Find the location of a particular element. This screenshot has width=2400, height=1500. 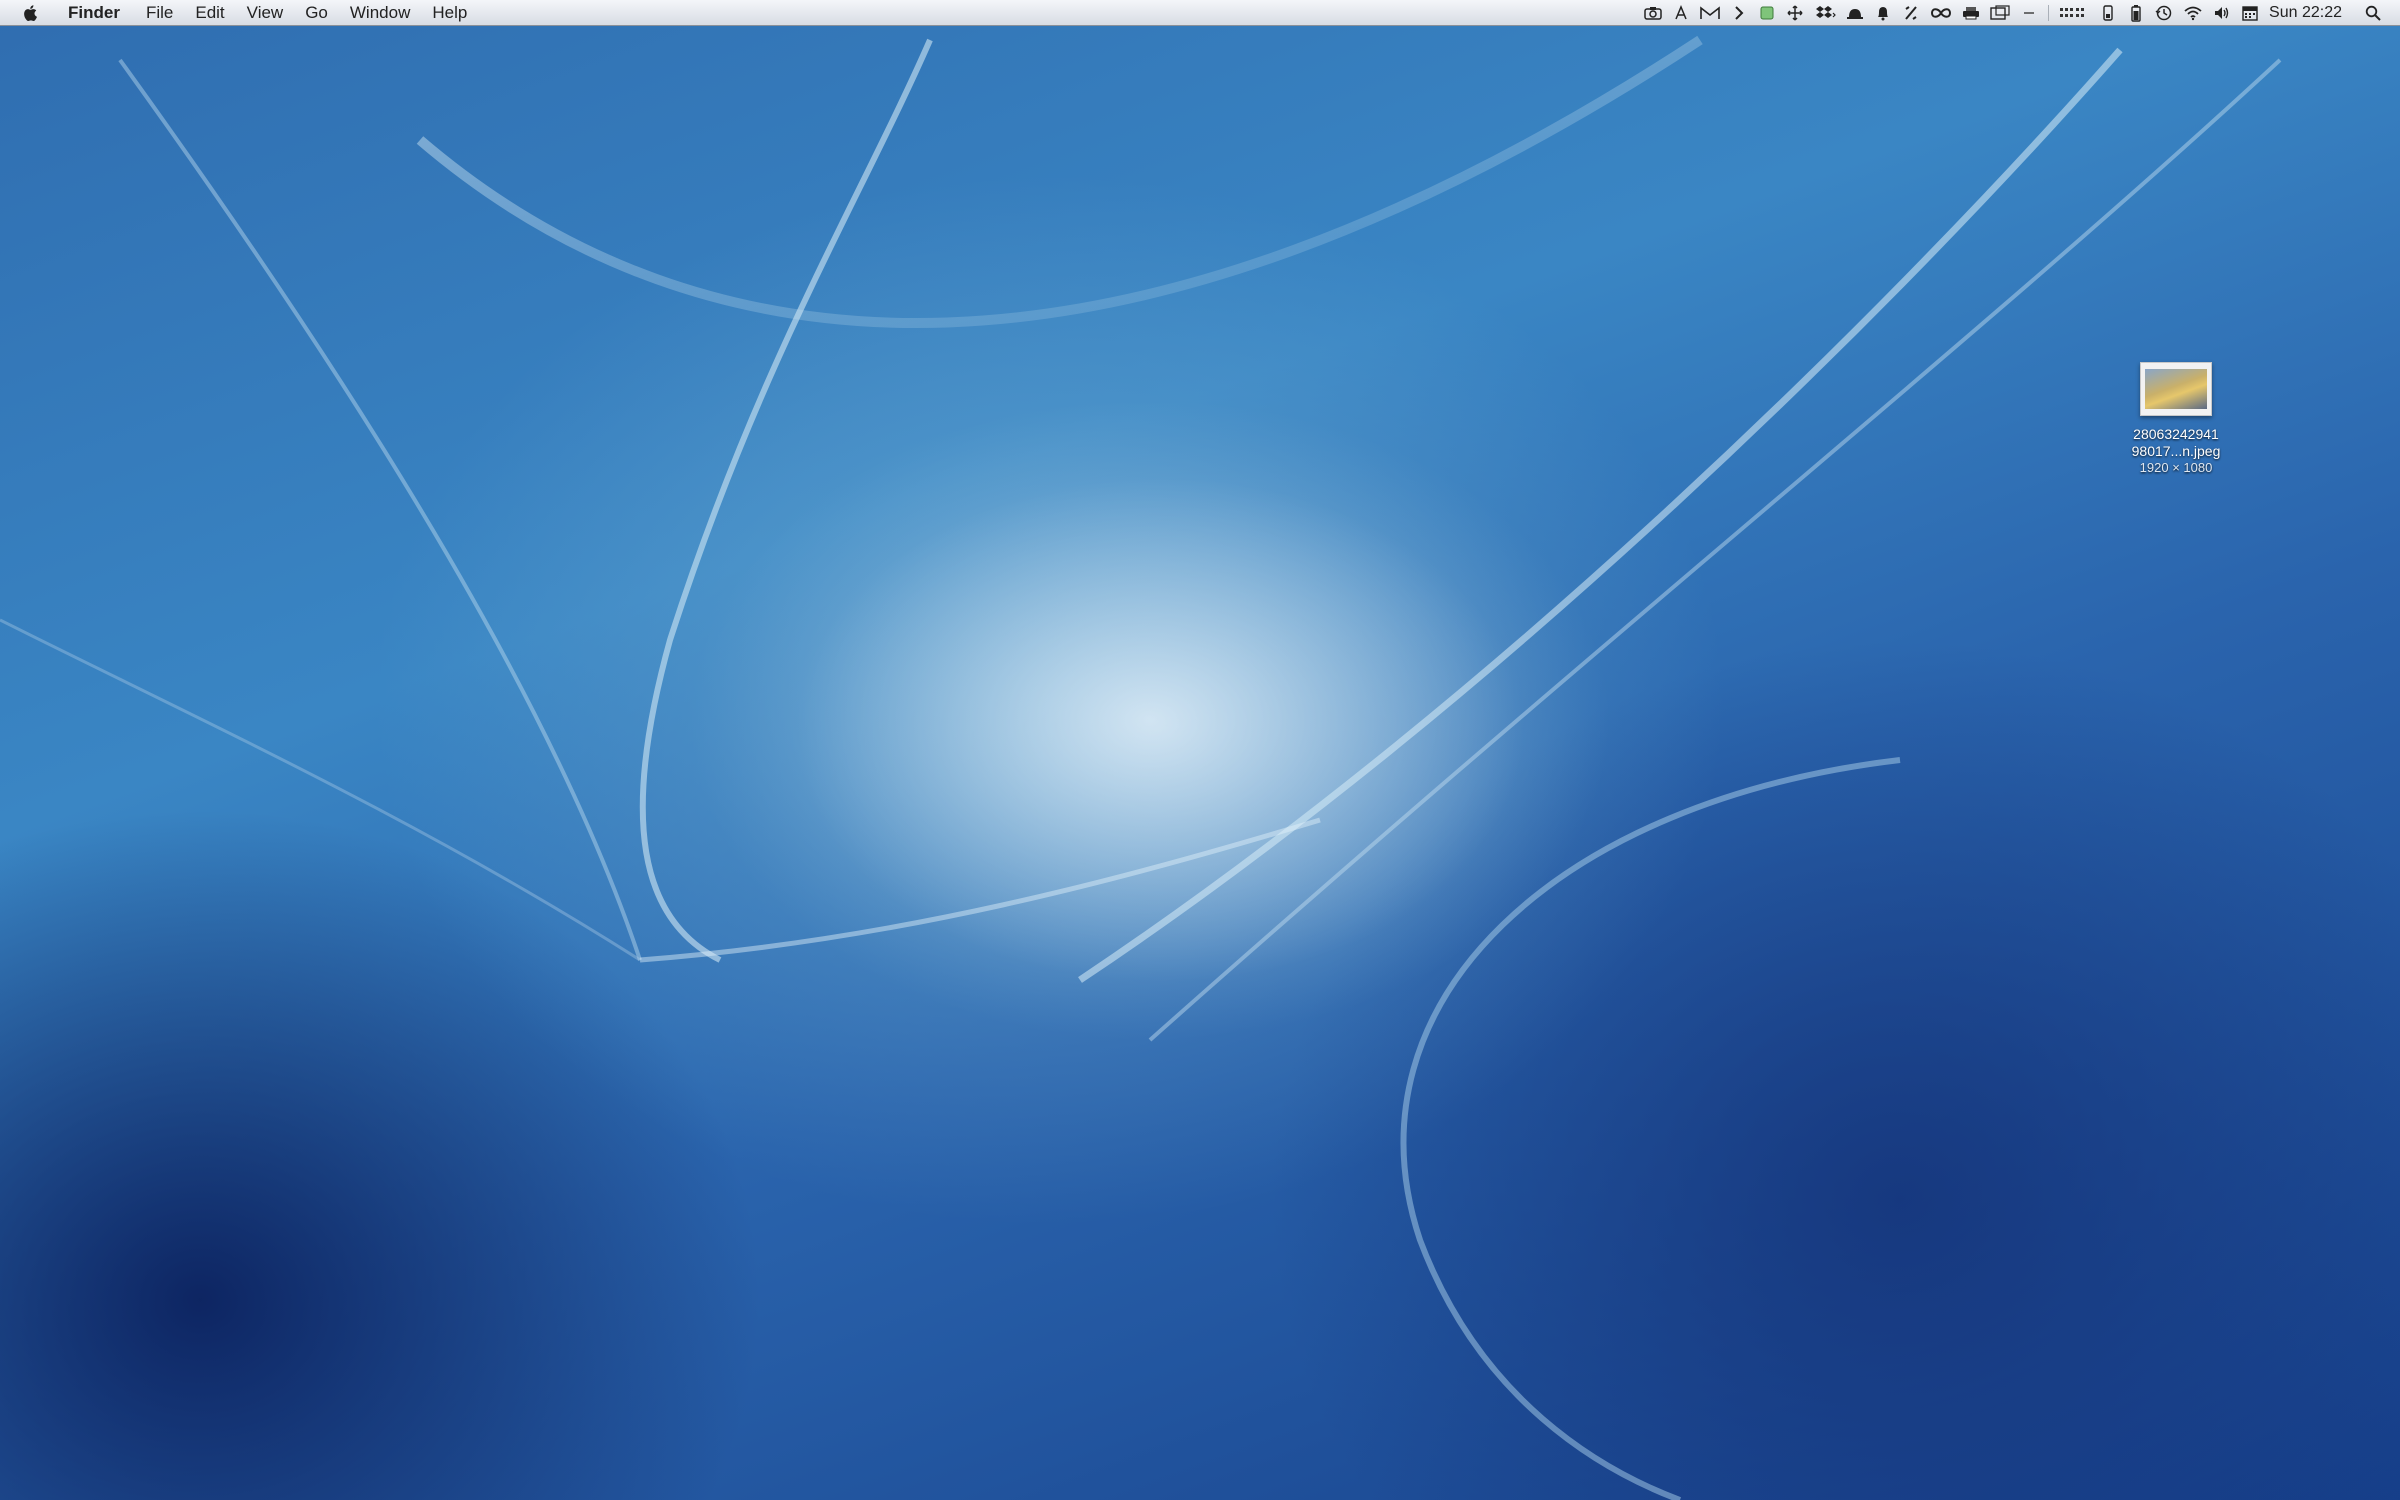

menu-help: Help is located at coordinates (449, 13).